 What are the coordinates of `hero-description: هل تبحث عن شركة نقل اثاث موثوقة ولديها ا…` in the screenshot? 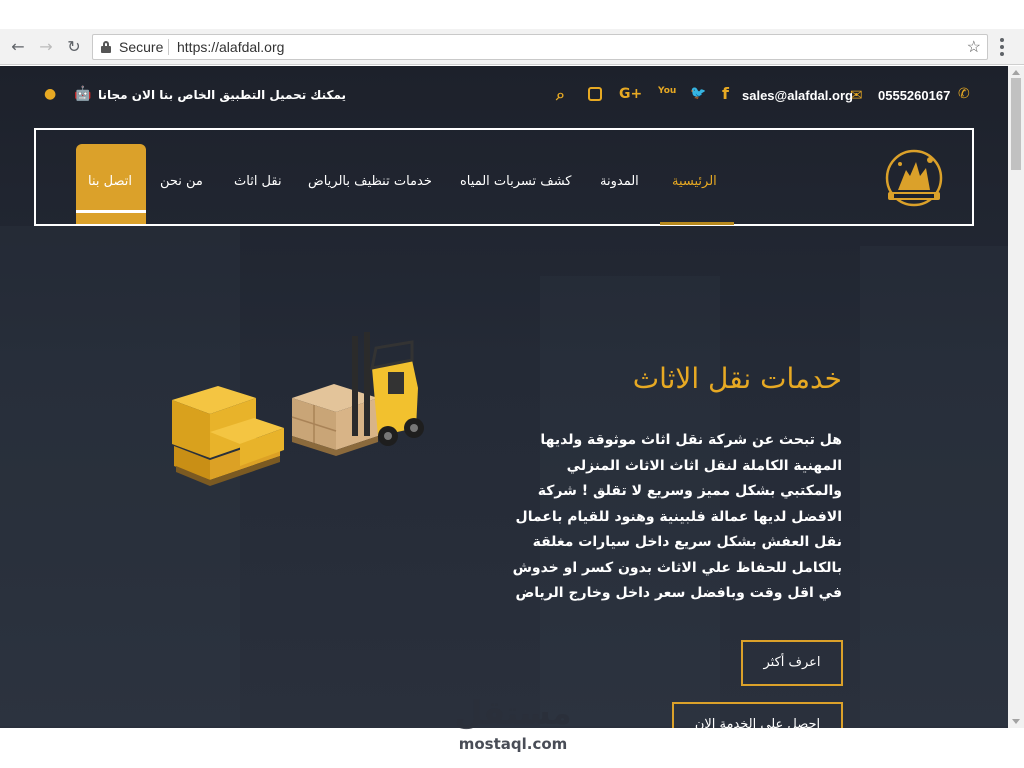 It's located at (677, 516).